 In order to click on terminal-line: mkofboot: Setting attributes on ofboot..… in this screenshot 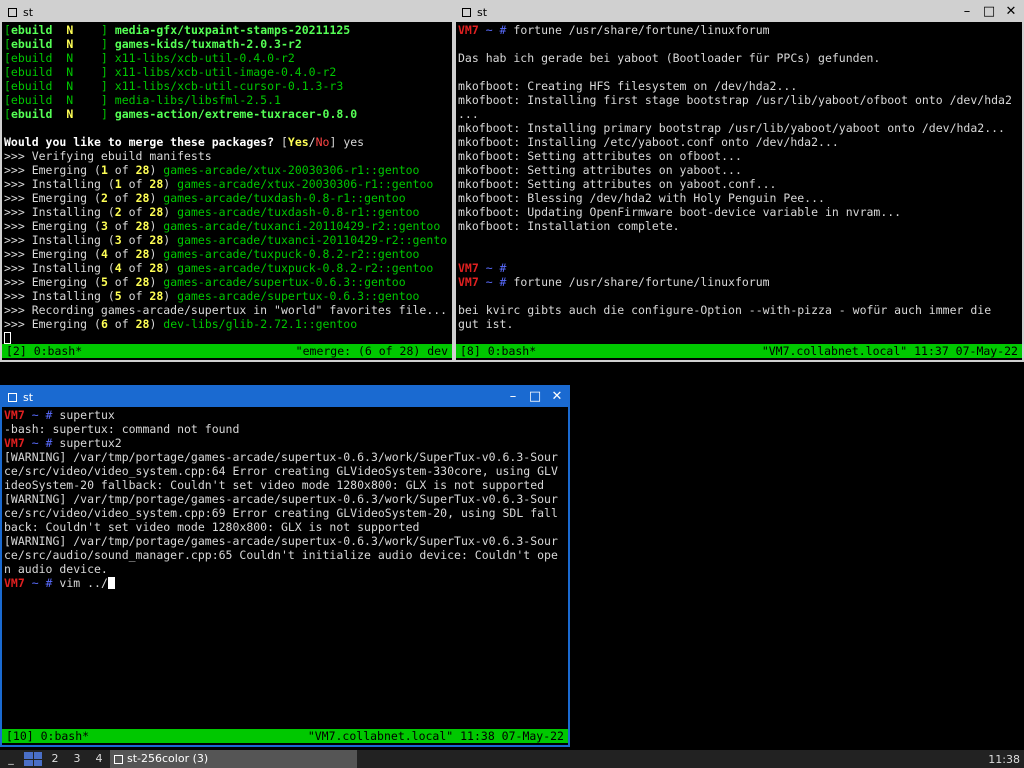, I will do `click(600, 156)`.